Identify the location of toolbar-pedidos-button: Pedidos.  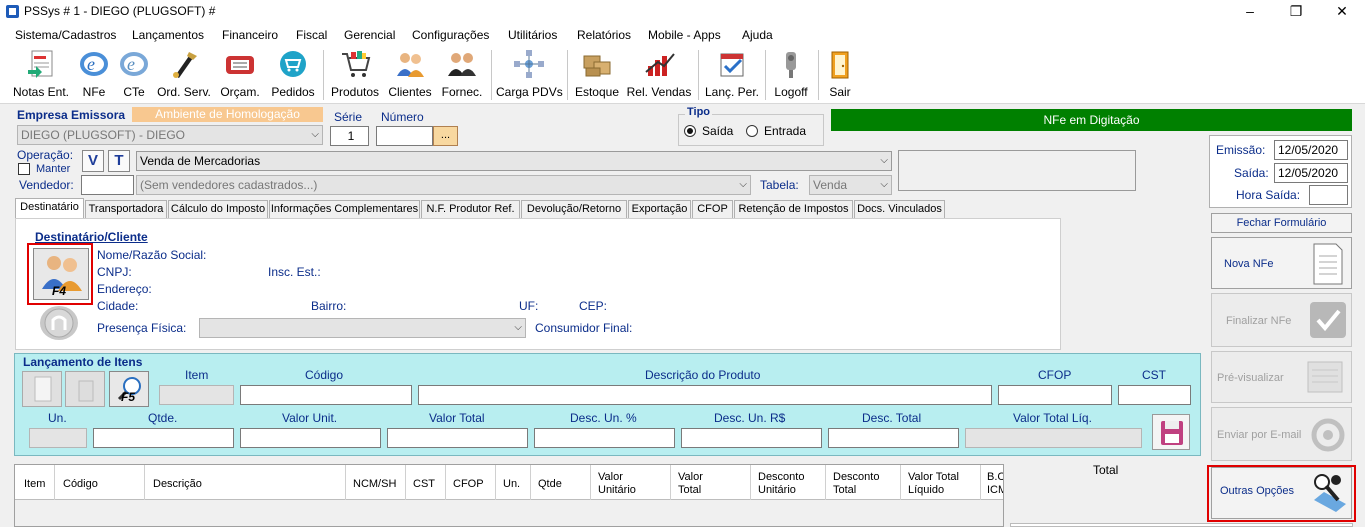
(293, 75).